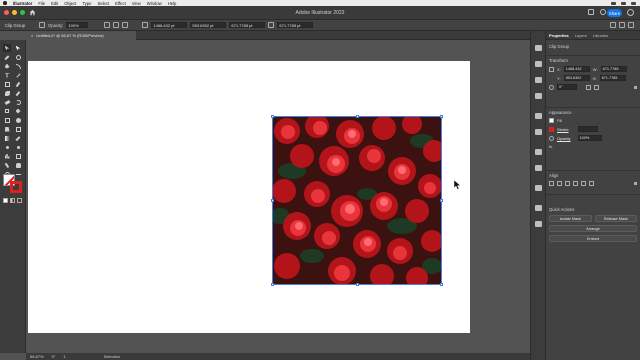 The height and width of the screenshot is (360, 640). What do you see at coordinates (12, 200) in the screenshot?
I see `gradient-icon` at bounding box center [12, 200].